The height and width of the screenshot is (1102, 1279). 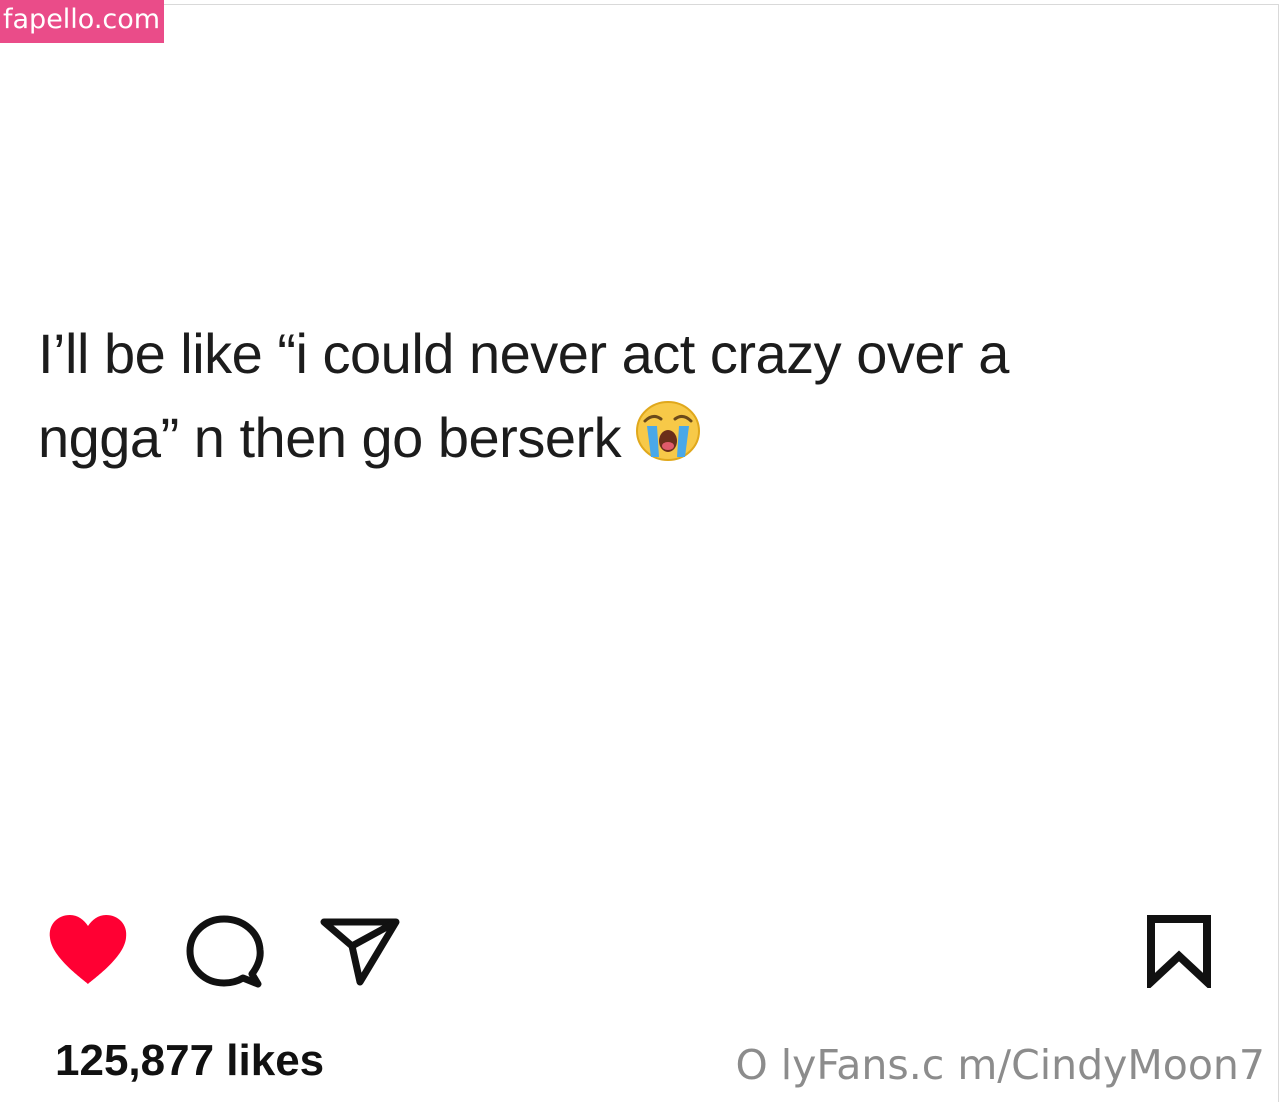 I want to click on comment-bubble-icon, so click(x=225, y=951).